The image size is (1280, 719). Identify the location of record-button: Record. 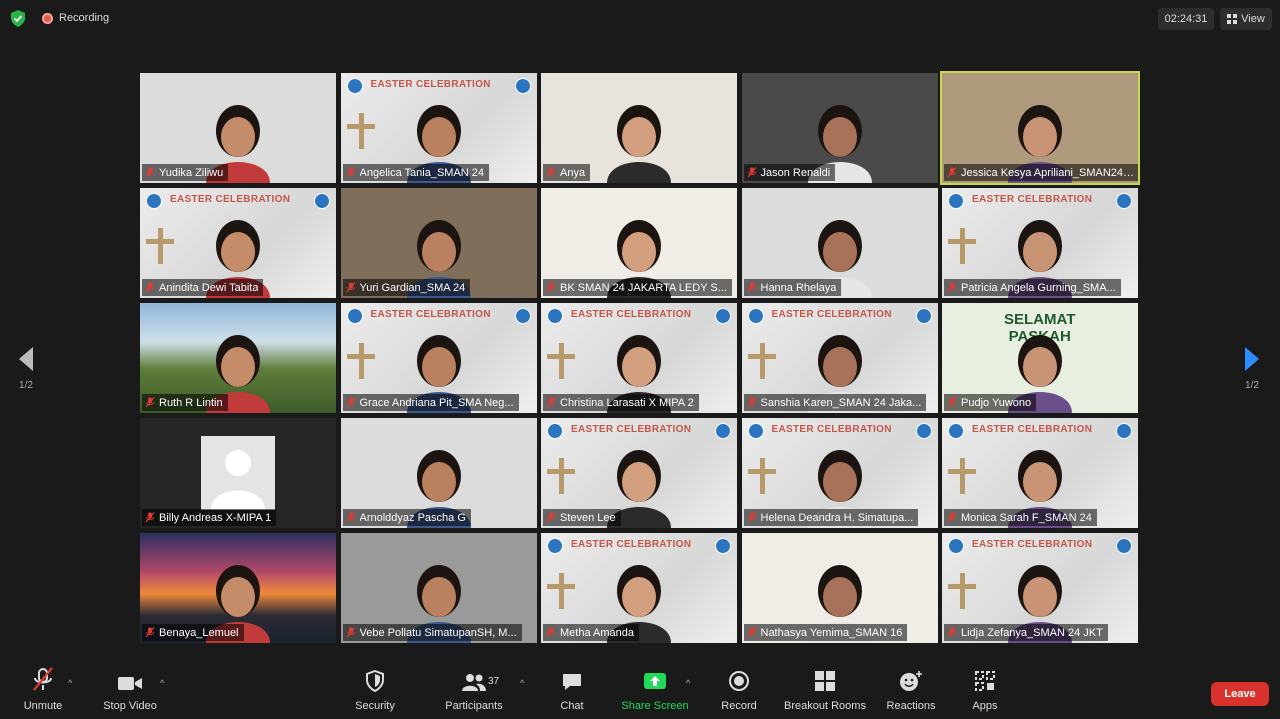
(739, 691).